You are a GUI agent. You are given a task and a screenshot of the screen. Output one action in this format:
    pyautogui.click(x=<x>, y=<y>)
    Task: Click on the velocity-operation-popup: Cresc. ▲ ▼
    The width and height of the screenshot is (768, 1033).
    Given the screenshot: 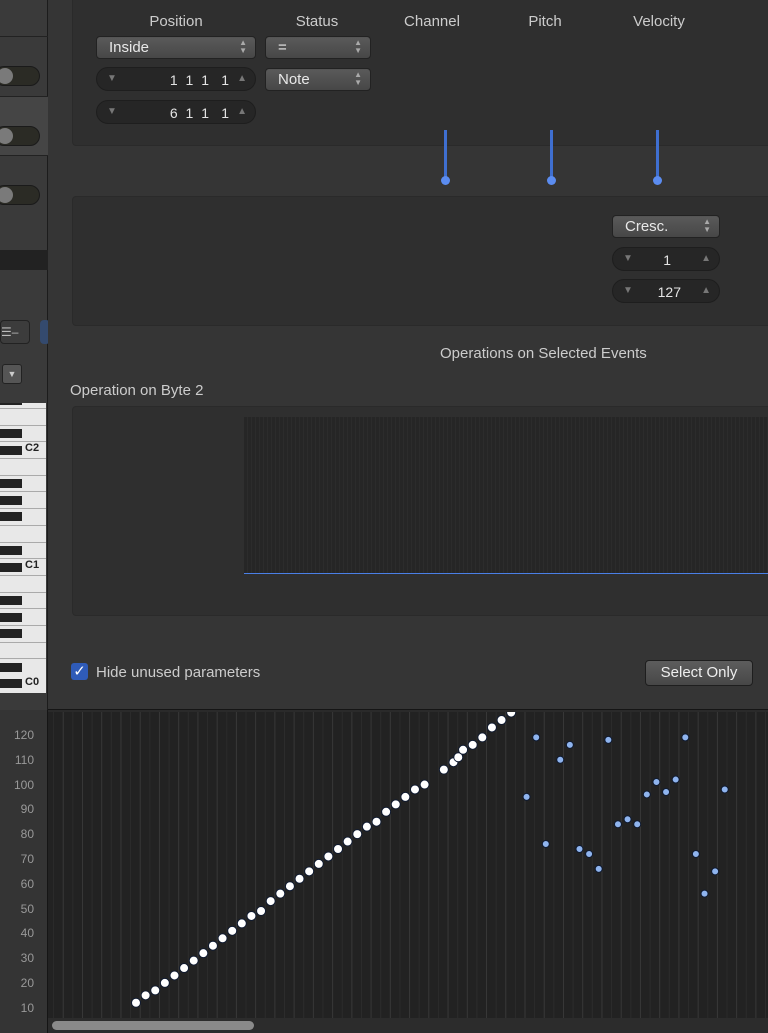 What is the action you would take?
    pyautogui.click(x=666, y=226)
    